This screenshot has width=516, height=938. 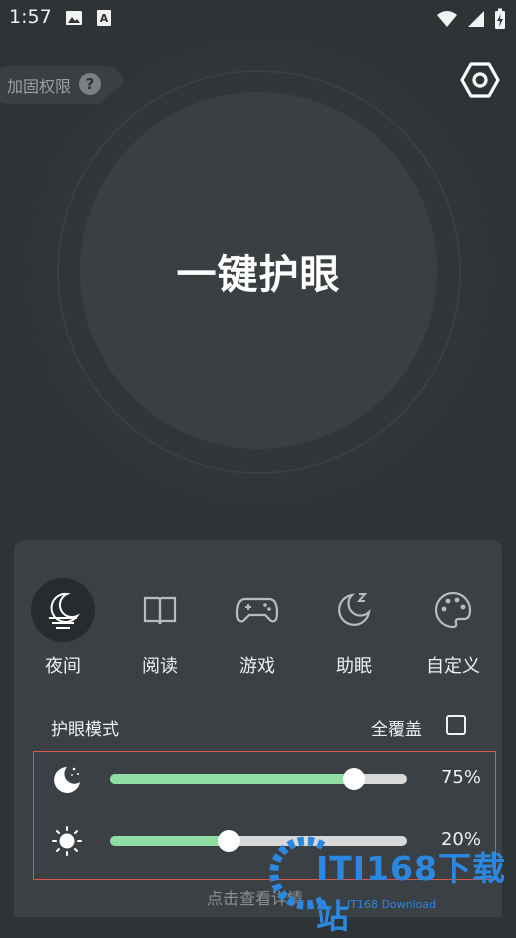 What do you see at coordinates (257, 666) in the screenshot?
I see `tab-gaming-label: 游戏` at bounding box center [257, 666].